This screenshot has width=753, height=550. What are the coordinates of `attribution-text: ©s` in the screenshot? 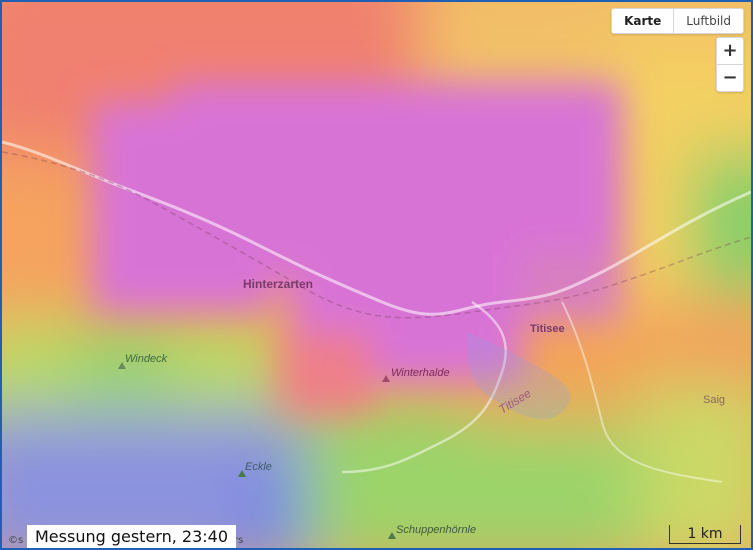 It's located at (16, 540).